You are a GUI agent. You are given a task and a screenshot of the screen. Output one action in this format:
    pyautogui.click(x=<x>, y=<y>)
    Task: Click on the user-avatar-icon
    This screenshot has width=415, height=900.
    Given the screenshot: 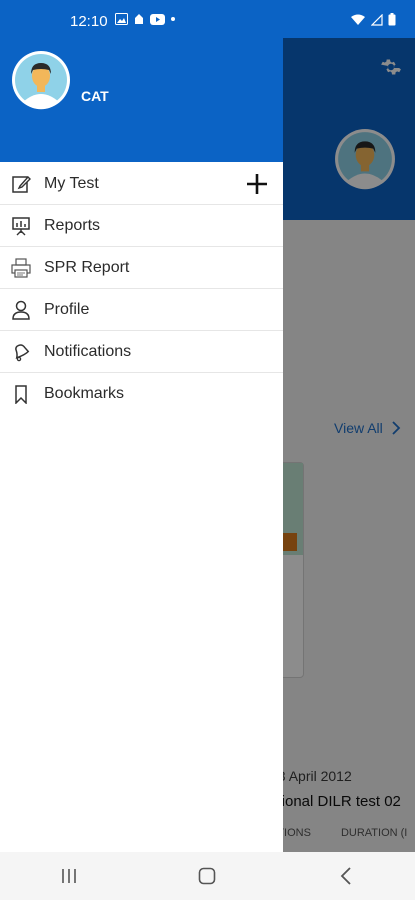 What is the action you would take?
    pyautogui.click(x=41, y=80)
    